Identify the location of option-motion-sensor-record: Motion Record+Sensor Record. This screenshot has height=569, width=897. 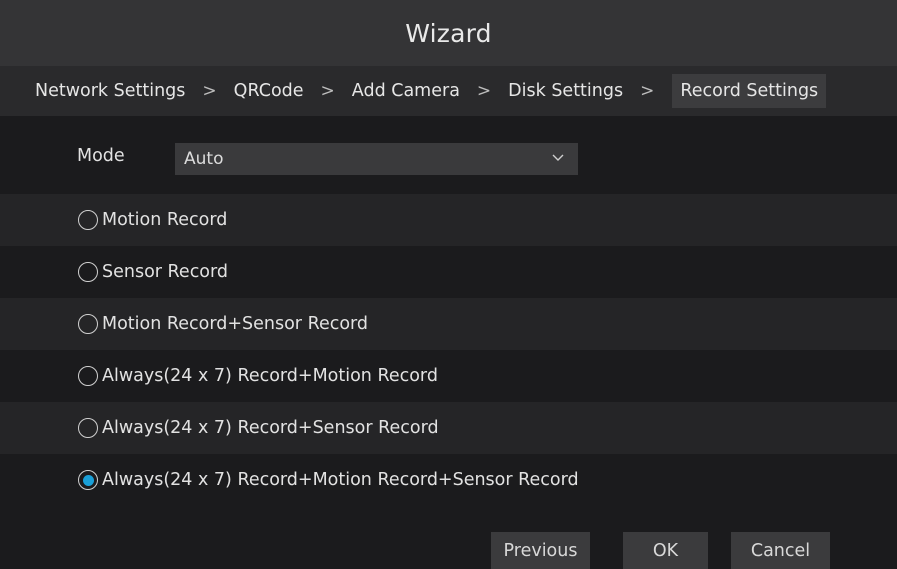
(448, 324).